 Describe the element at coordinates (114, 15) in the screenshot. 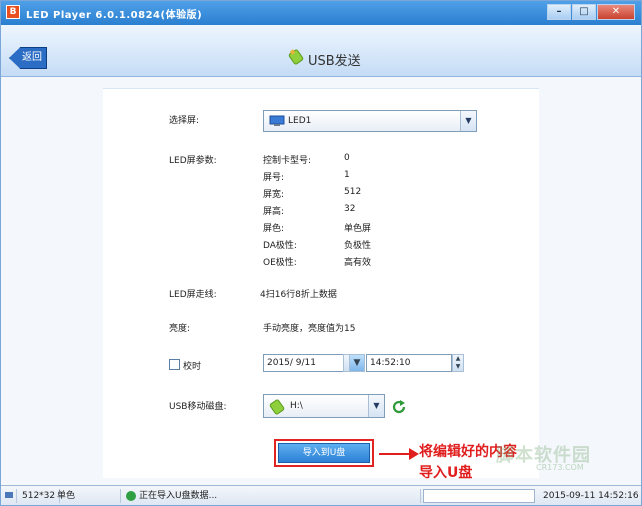

I see `window-title: LED Player 6.0.1.0824(体验版)` at that location.